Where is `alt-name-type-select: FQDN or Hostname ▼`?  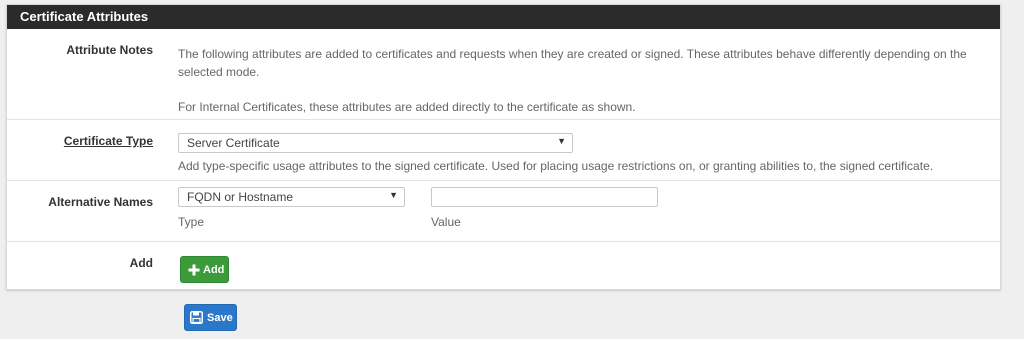 alt-name-type-select: FQDN or Hostname ▼ is located at coordinates (291, 197).